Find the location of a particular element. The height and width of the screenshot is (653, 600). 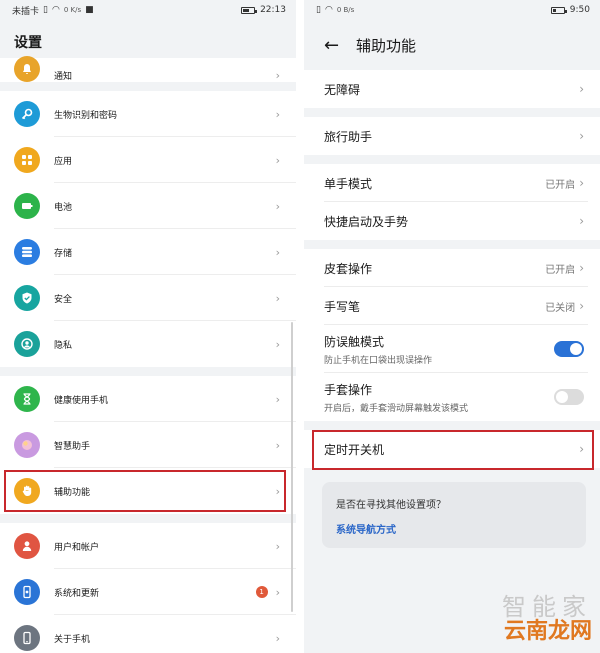

settings-group: 通知 › is located at coordinates (148, 69).